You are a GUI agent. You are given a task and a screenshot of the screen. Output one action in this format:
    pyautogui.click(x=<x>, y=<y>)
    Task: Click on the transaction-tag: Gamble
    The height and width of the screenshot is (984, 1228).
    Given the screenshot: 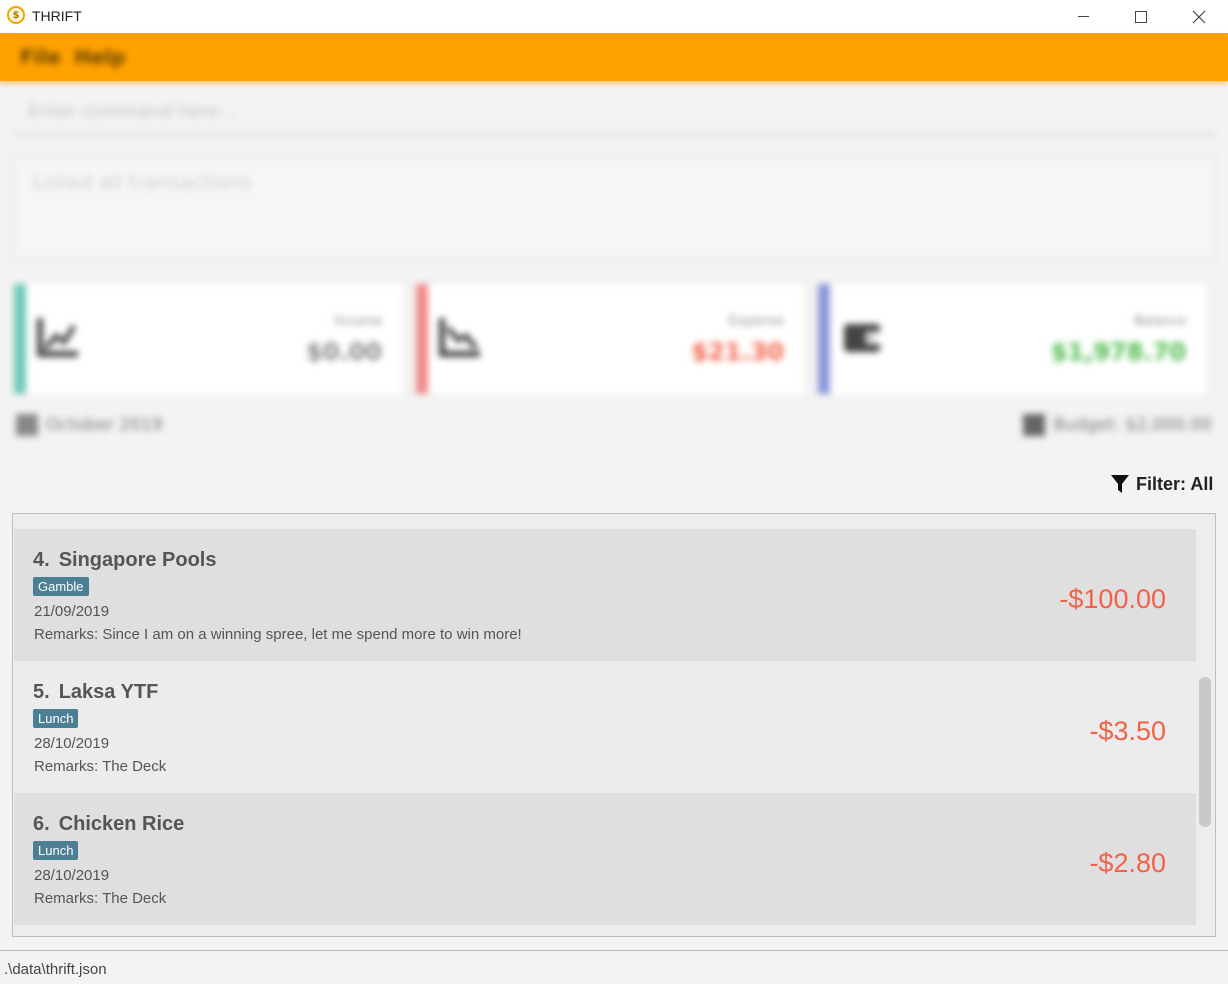 What is the action you would take?
    pyautogui.click(x=61, y=586)
    